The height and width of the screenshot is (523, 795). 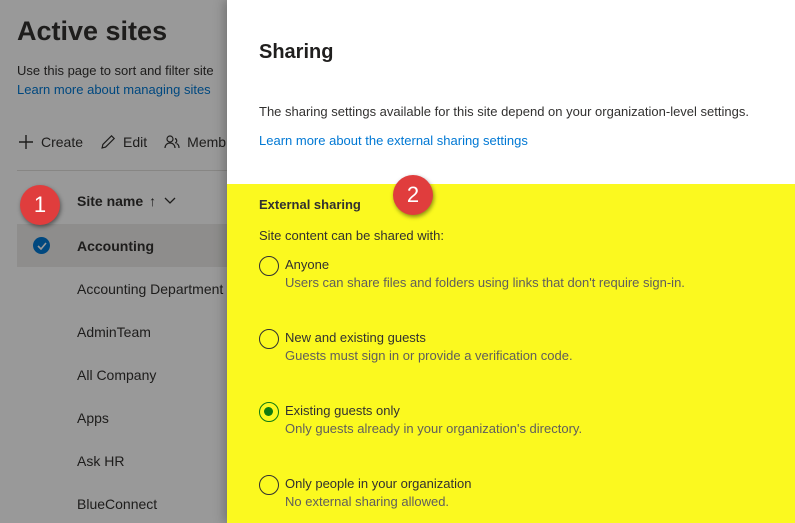 What do you see at coordinates (413, 195) in the screenshot?
I see `callout-badge-2: 2` at bounding box center [413, 195].